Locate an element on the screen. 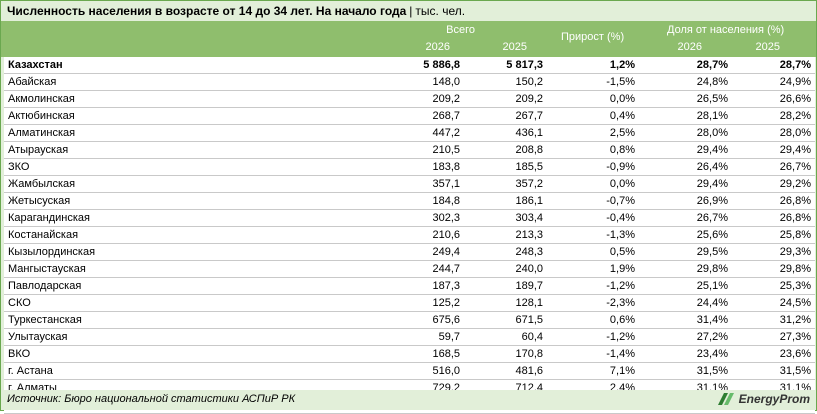  table-row: Улытауская 59,7 60,4 -1,2% 27,2% 27,3% is located at coordinates (409, 337).